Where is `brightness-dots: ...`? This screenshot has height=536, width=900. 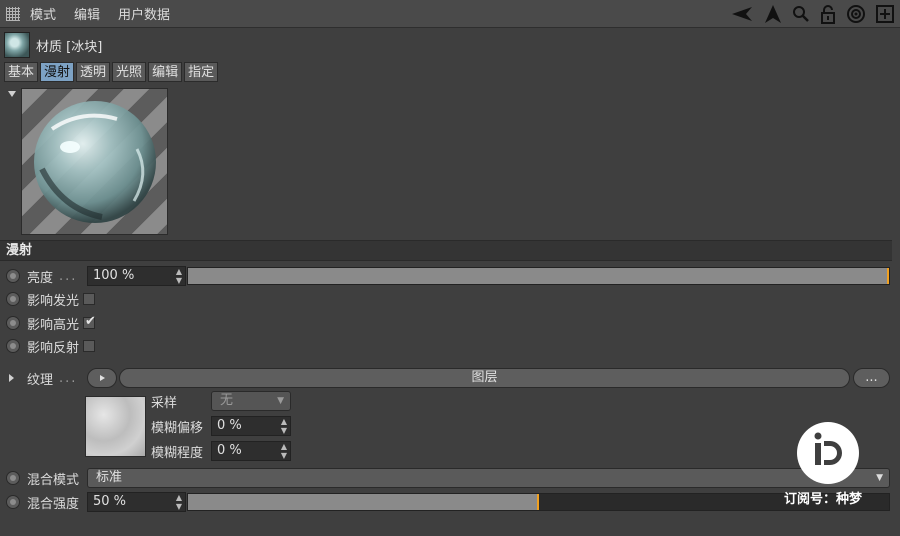 brightness-dots: ... is located at coordinates (68, 276).